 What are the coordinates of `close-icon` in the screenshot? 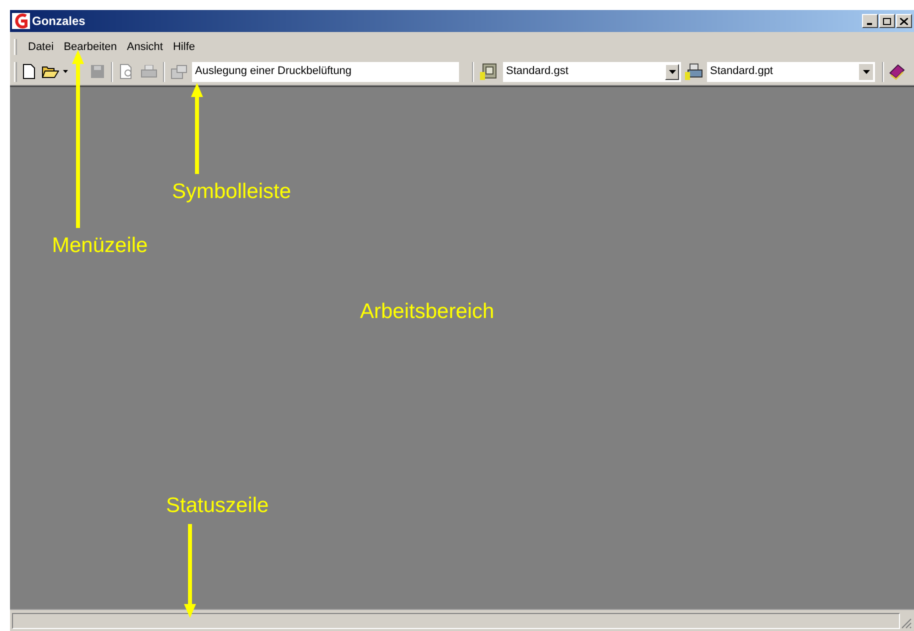 It's located at (904, 21).